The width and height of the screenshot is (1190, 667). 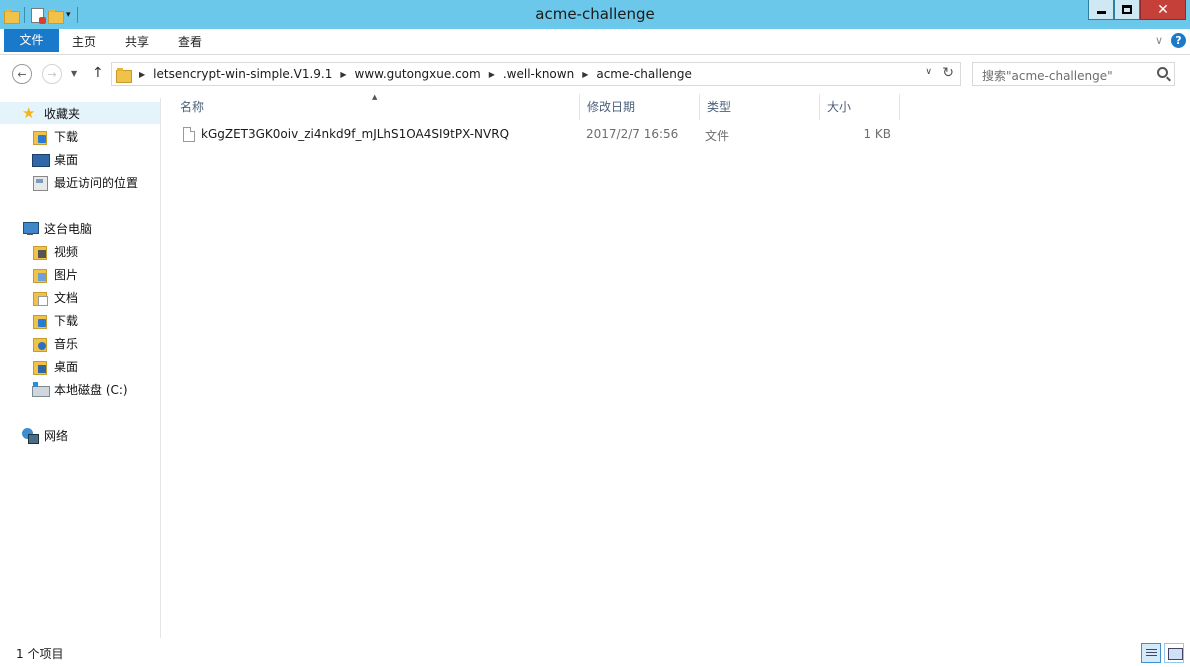 What do you see at coordinates (190, 42) in the screenshot?
I see `tab-view: 查看` at bounding box center [190, 42].